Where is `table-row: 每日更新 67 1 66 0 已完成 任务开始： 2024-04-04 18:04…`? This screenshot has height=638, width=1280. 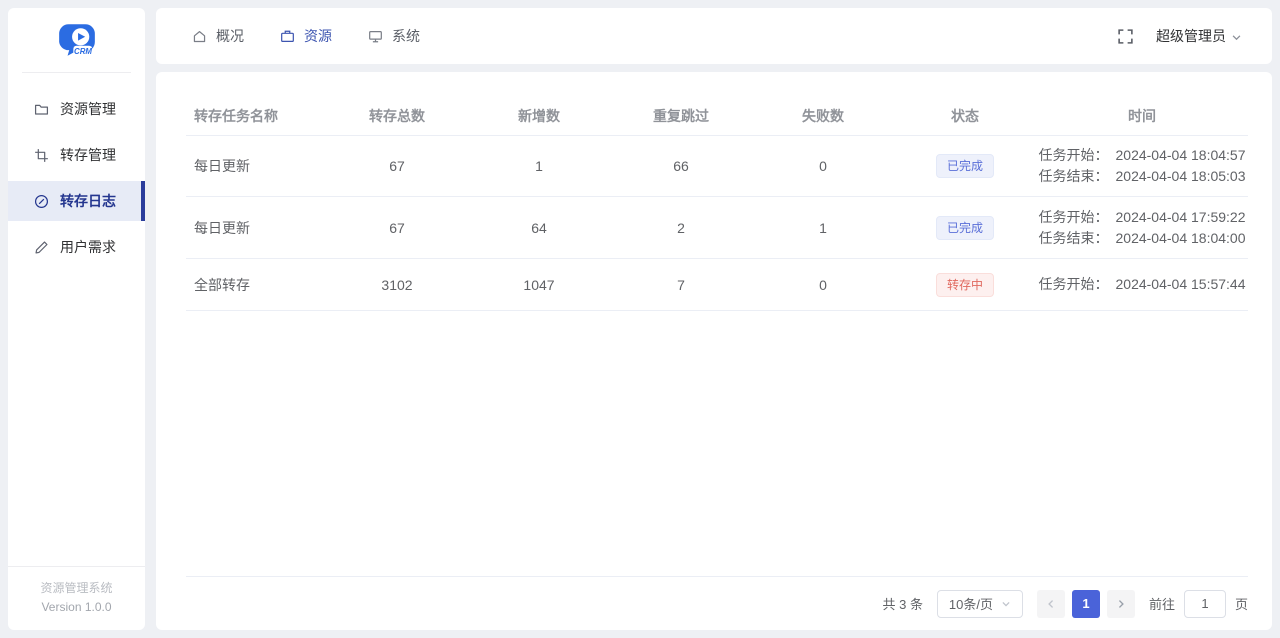 table-row: 每日更新 67 1 66 0 已完成 任务开始： 2024-04-04 18:04… is located at coordinates (717, 166).